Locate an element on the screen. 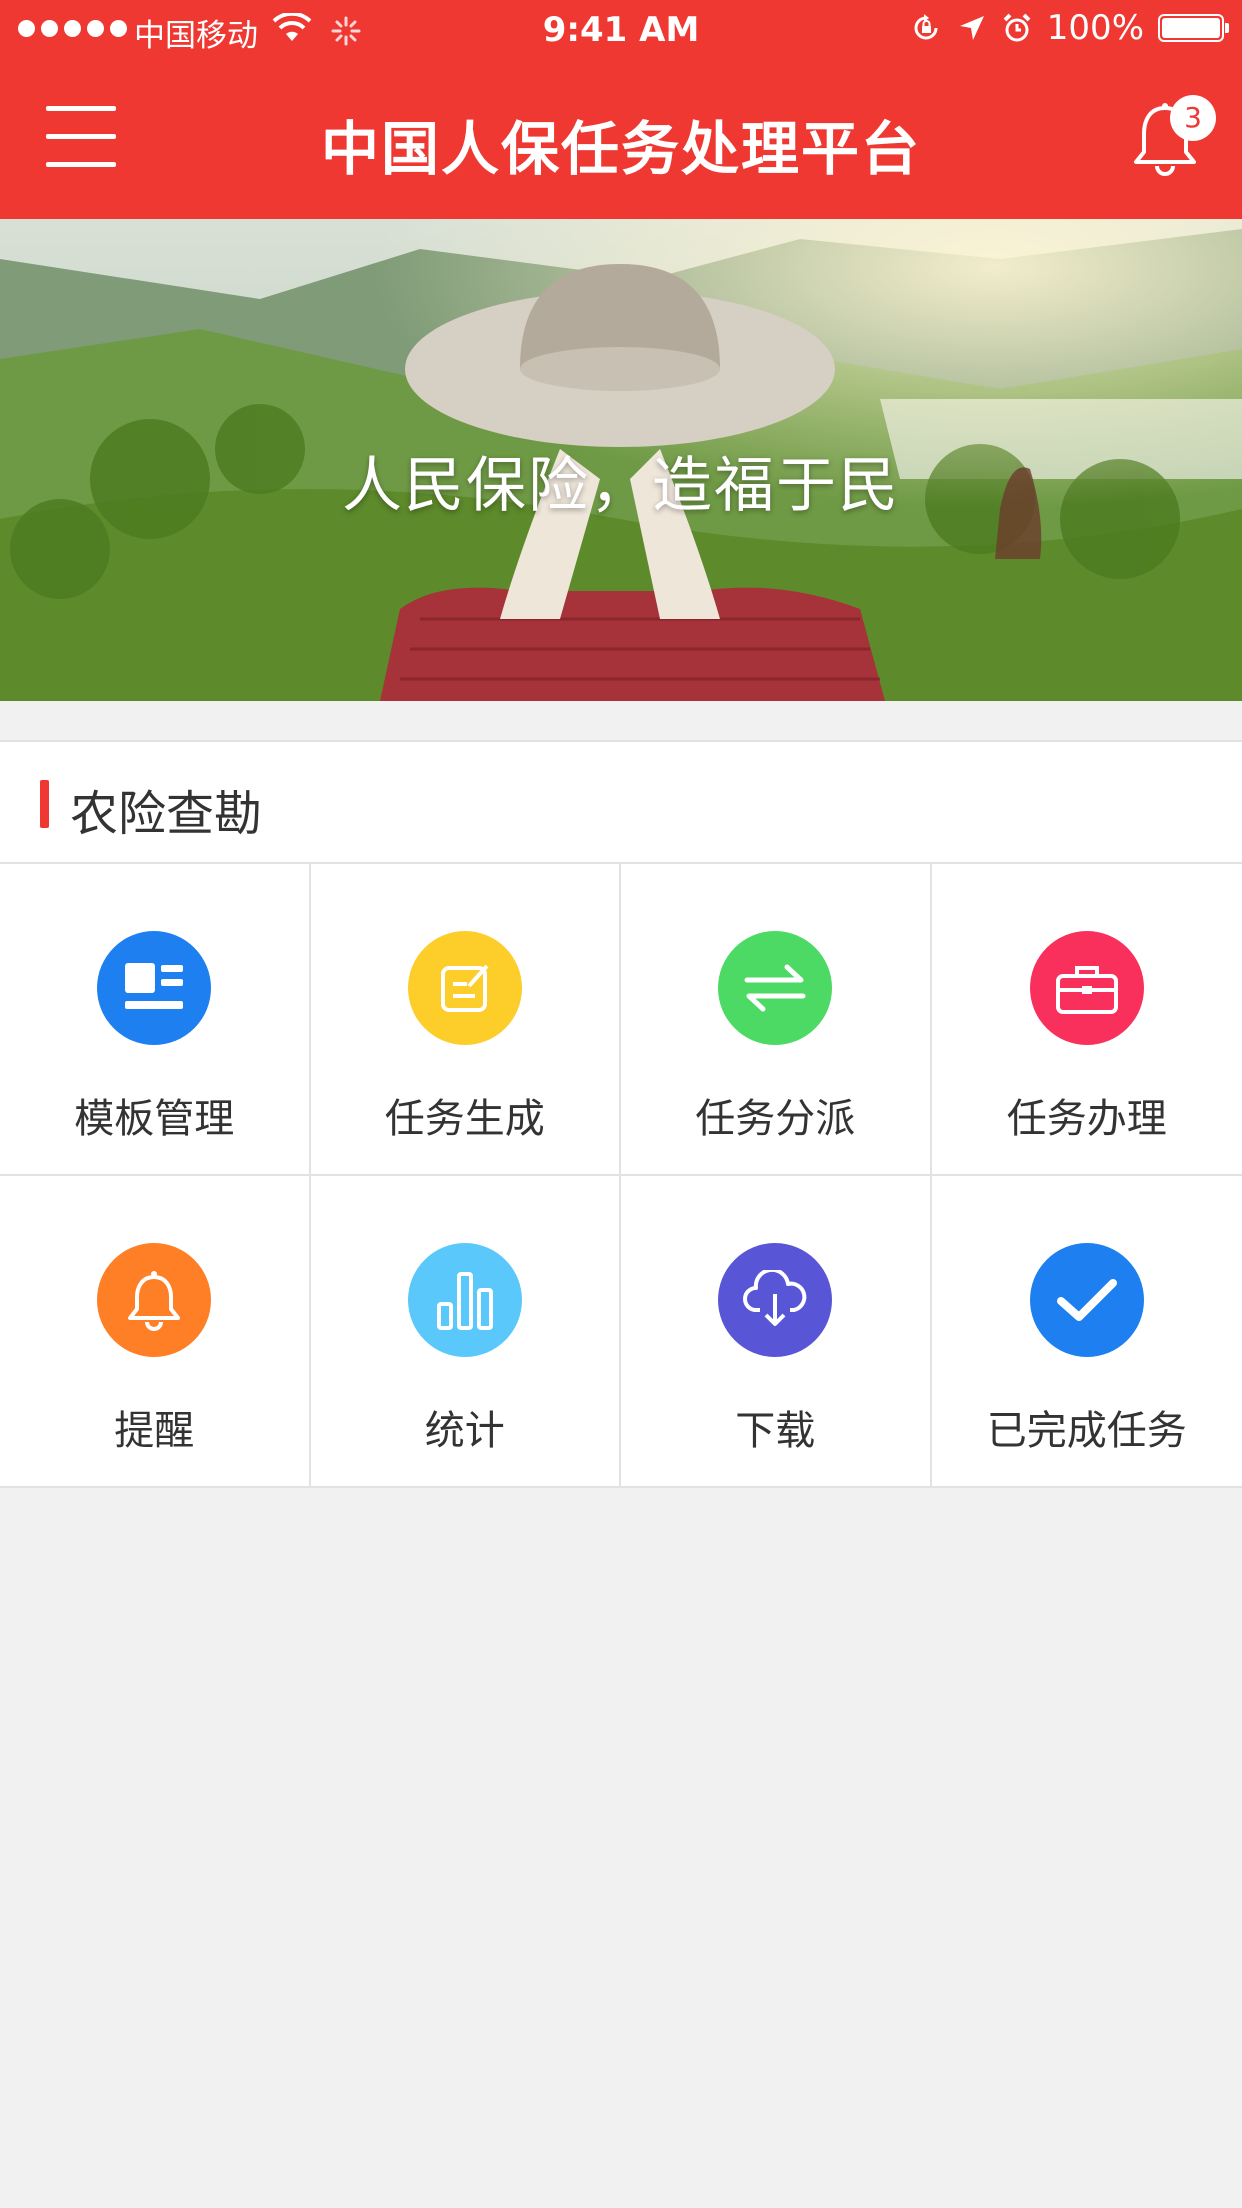 This screenshot has height=2208, width=1242. grid-item-task-dispatch: 任务分派 is located at coordinates (776, 1020).